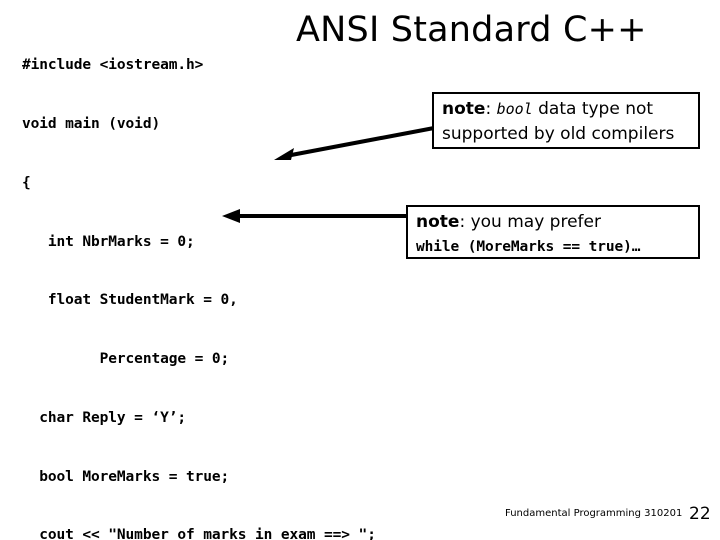 The height and width of the screenshot is (540, 720). I want to click on callout-bool-text: data type not, so click(593, 109).